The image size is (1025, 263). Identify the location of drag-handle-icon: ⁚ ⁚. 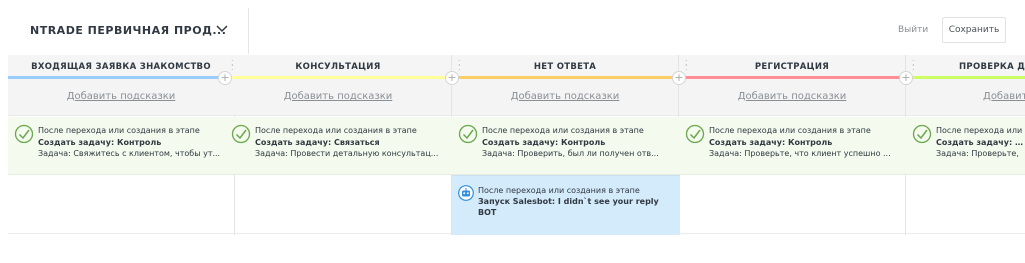
(913, 66).